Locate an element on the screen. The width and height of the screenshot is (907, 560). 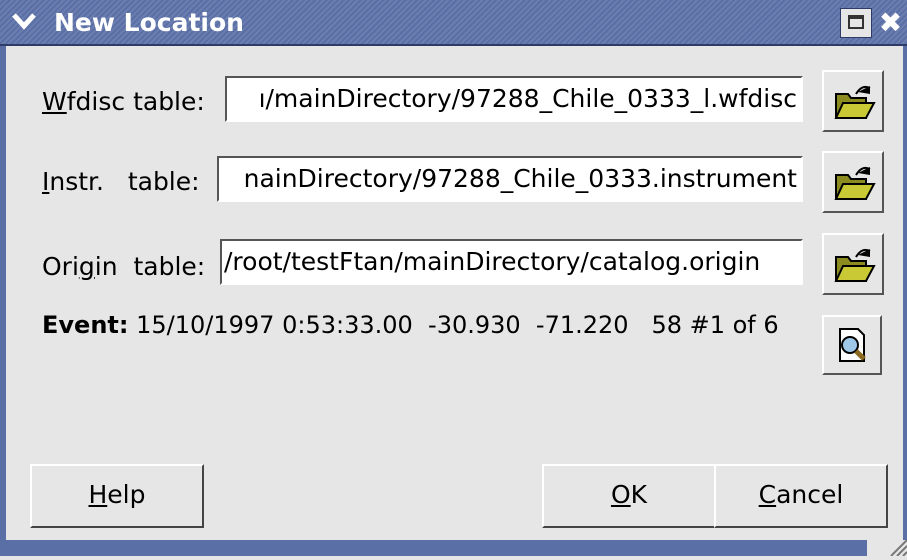
title-bar: New Location ✖ is located at coordinates (453, 23).